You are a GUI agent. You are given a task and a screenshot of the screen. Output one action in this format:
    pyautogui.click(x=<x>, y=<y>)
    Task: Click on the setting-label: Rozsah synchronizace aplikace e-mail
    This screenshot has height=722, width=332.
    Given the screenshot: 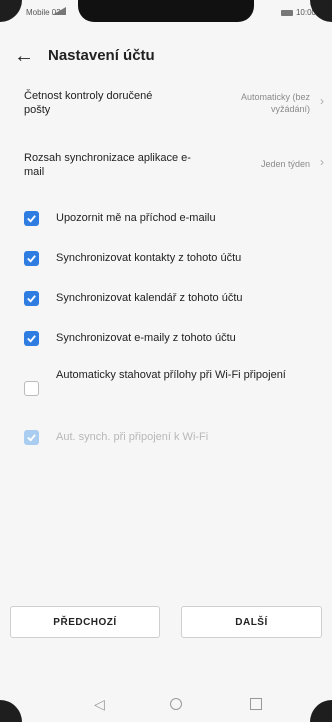 What is the action you would take?
    pyautogui.click(x=107, y=165)
    